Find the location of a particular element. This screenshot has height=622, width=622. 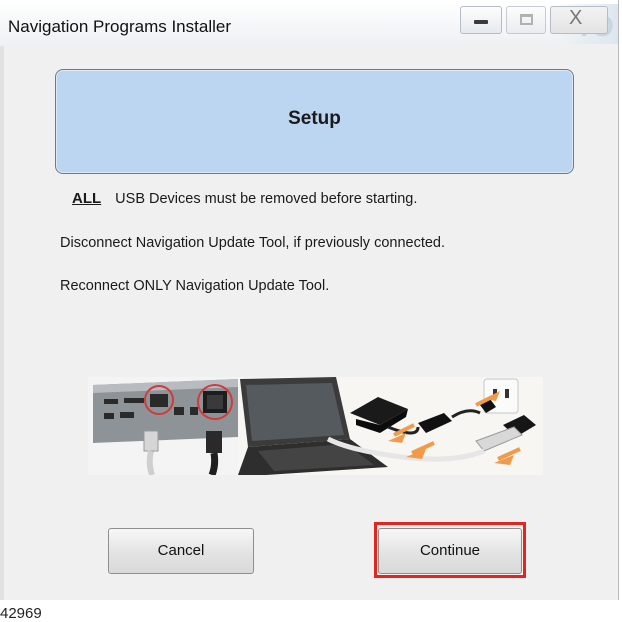

minimize-icon is located at coordinates (481, 22).